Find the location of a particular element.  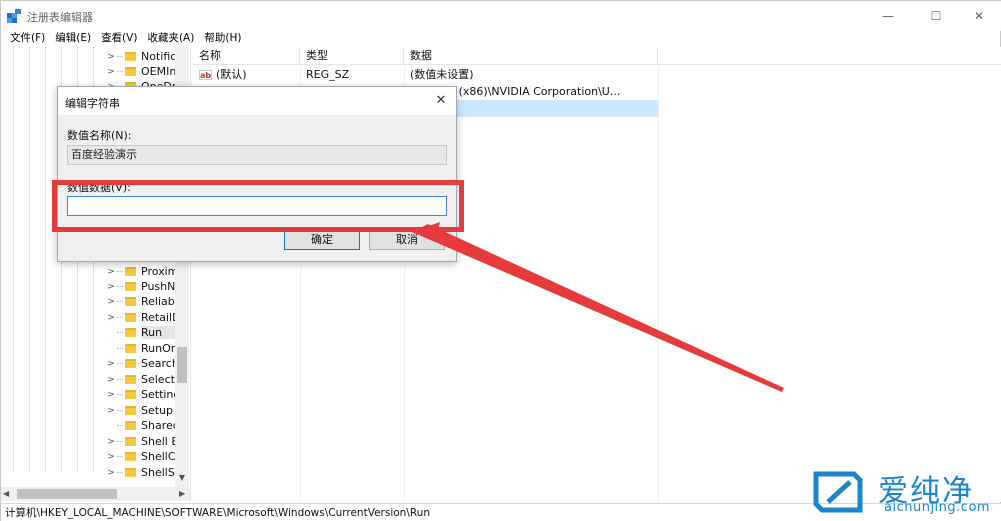

value-name-field: 百度经验演示 is located at coordinates (257, 155).